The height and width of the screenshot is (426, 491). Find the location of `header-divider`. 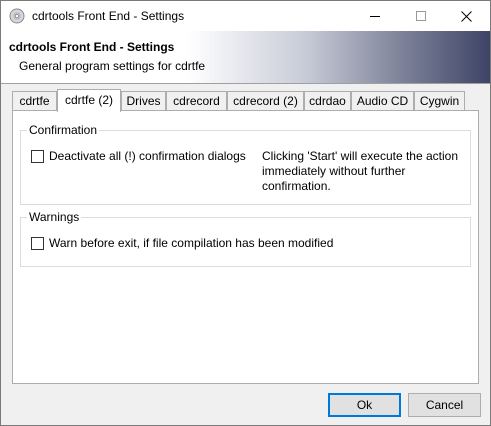

header-divider is located at coordinates (245, 83).